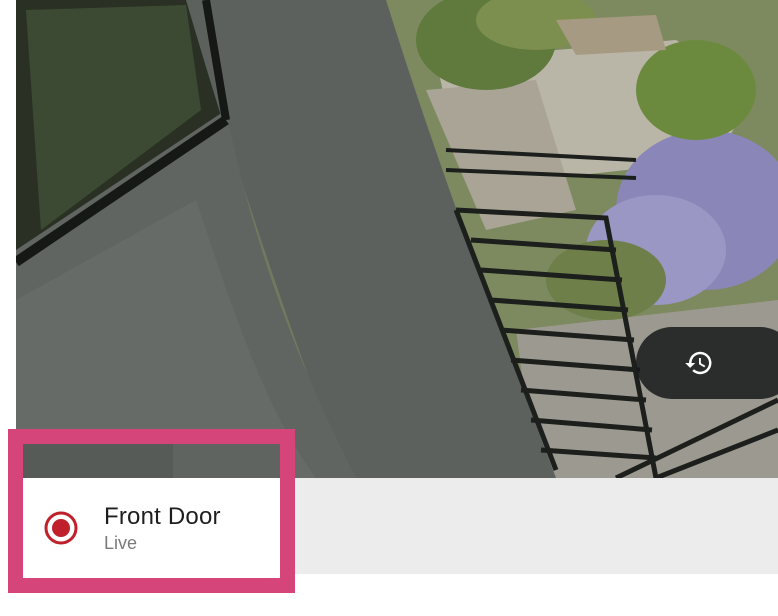 This screenshot has height=616, width=778. What do you see at coordinates (389, 604) in the screenshot?
I see `bottom-strip` at bounding box center [389, 604].